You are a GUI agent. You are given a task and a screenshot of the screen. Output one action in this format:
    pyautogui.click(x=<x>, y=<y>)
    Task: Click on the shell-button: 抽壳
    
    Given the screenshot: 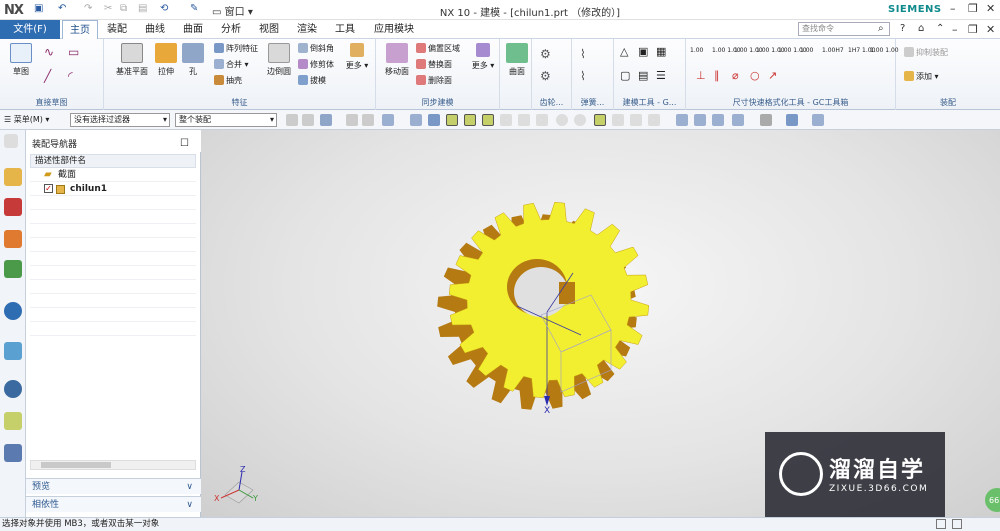 What is the action you would take?
    pyautogui.click(x=228, y=80)
    